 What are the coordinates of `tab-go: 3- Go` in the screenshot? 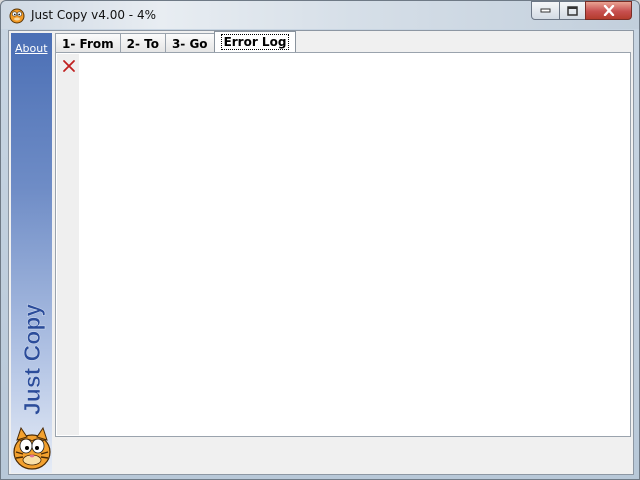 It's located at (189, 42).